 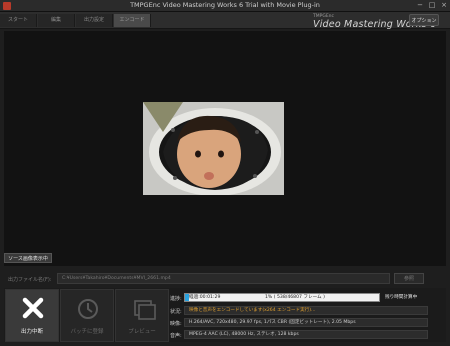 I want to click on clock-icon, so click(x=88, y=309).